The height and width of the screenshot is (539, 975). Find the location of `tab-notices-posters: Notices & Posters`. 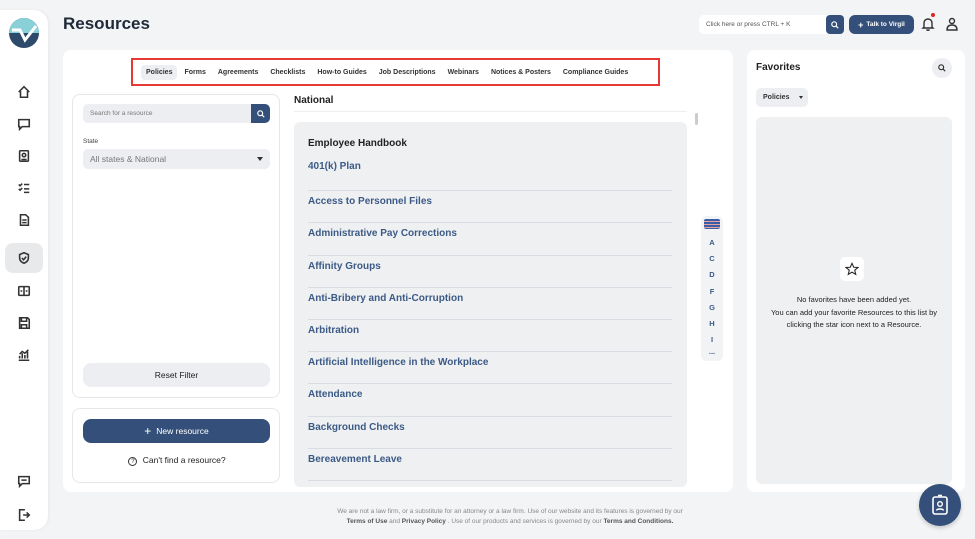

tab-notices-posters: Notices & Posters is located at coordinates (521, 72).